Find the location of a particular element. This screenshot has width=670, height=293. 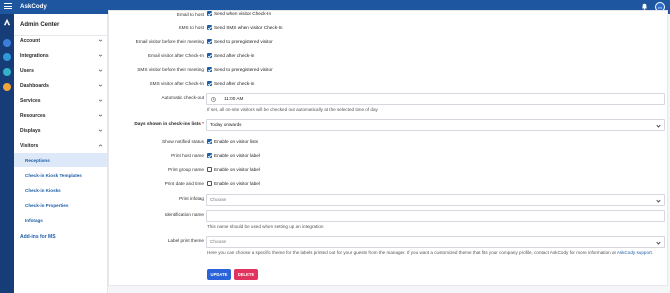

sidebar-item-account: Account is located at coordinates (30, 41).